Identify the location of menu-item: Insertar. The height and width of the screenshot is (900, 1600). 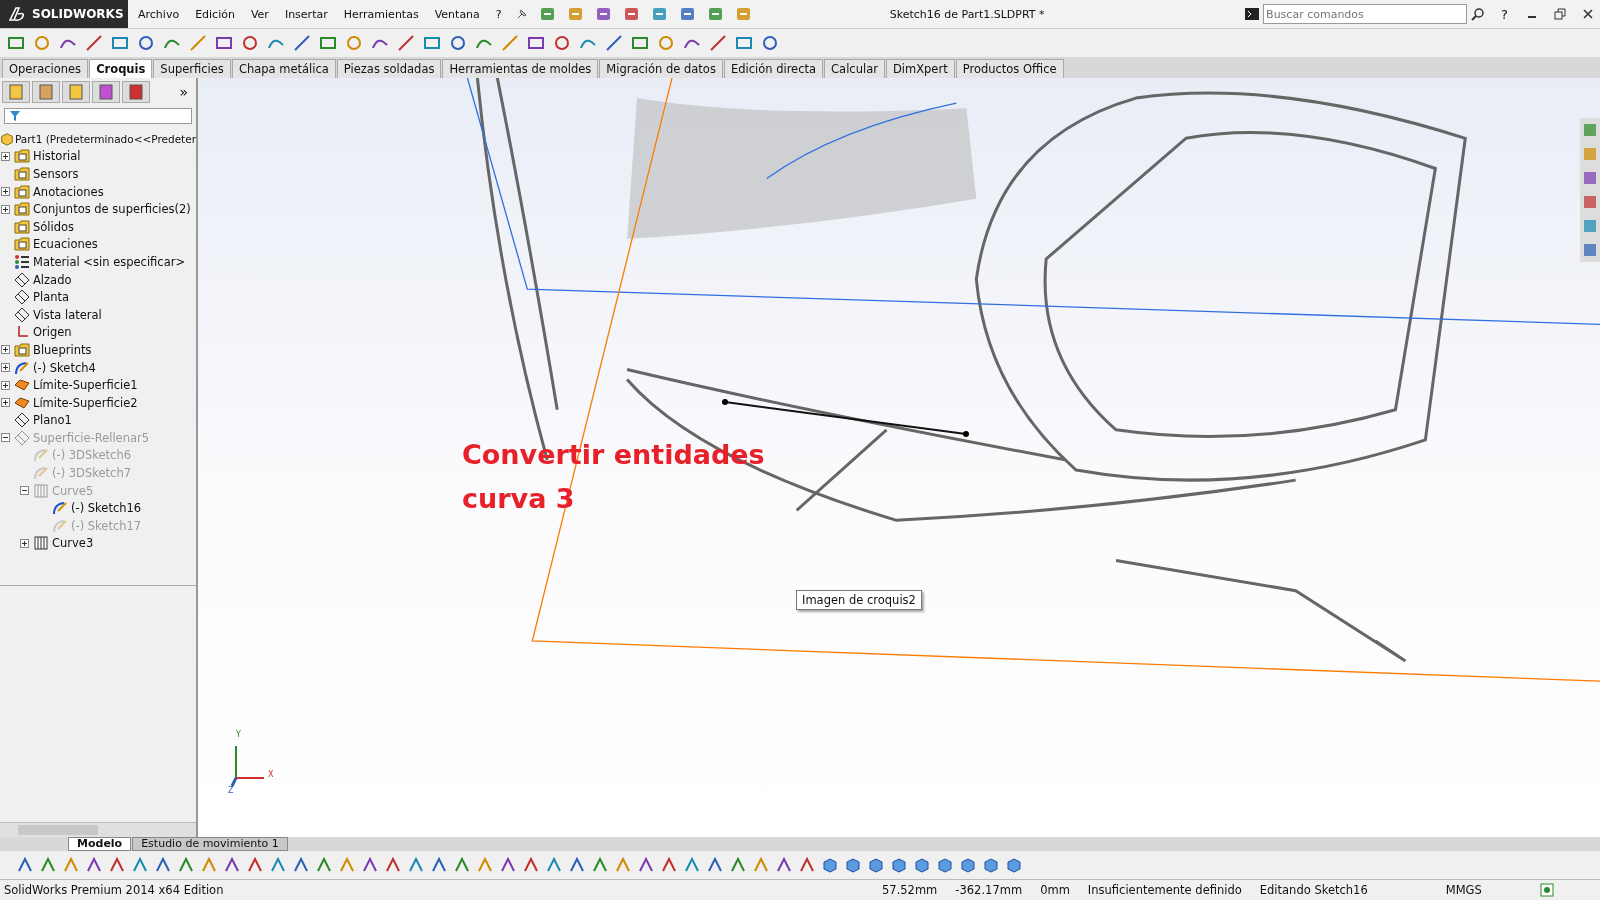
(306, 14).